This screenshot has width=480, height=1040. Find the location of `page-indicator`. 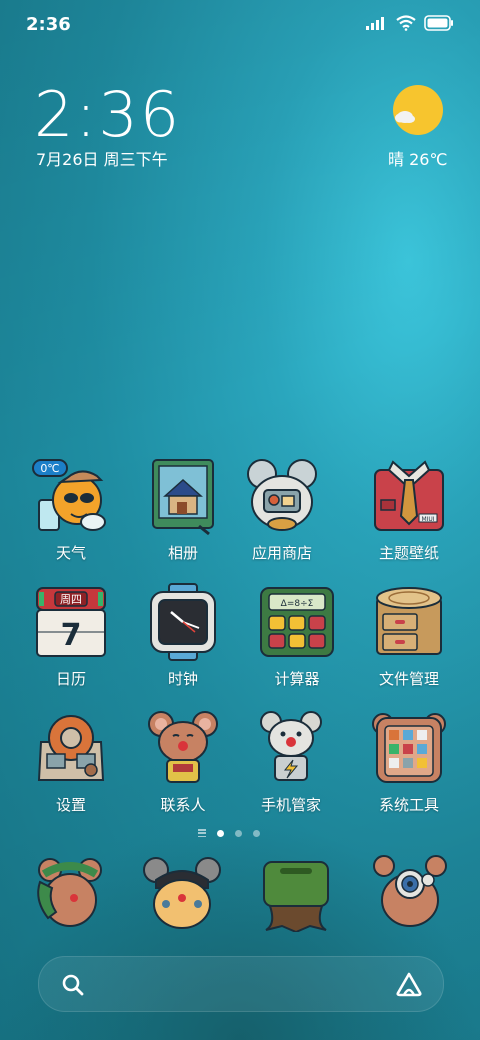

page-indicator is located at coordinates (229, 833).